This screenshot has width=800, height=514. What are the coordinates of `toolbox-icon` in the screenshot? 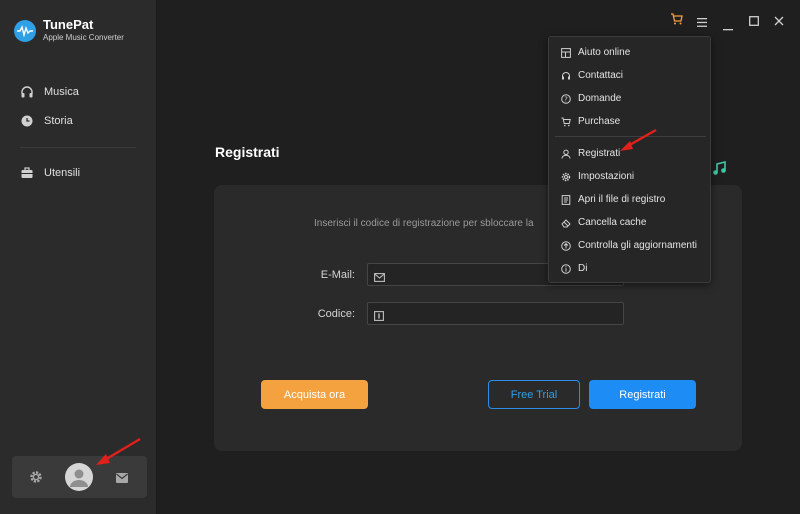 It's located at (27, 173).